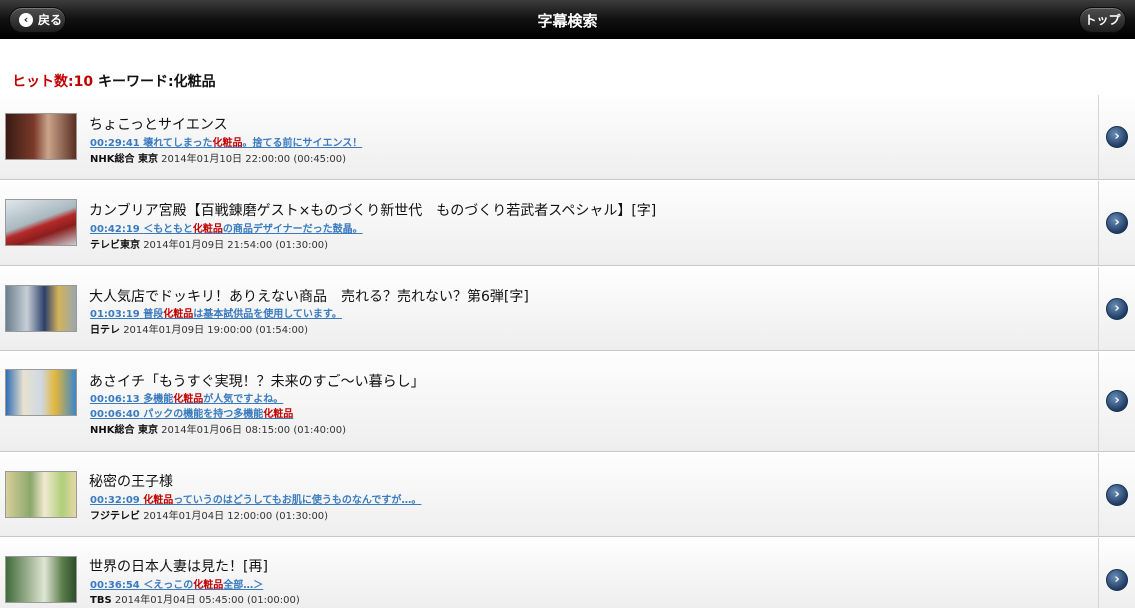 This screenshot has height=608, width=1135. Describe the element at coordinates (101, 600) in the screenshot. I see `channel-name: TBS` at that location.